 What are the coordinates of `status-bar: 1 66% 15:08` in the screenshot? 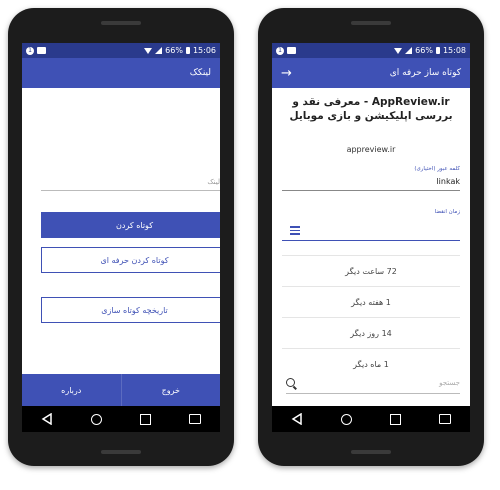 It's located at (371, 50).